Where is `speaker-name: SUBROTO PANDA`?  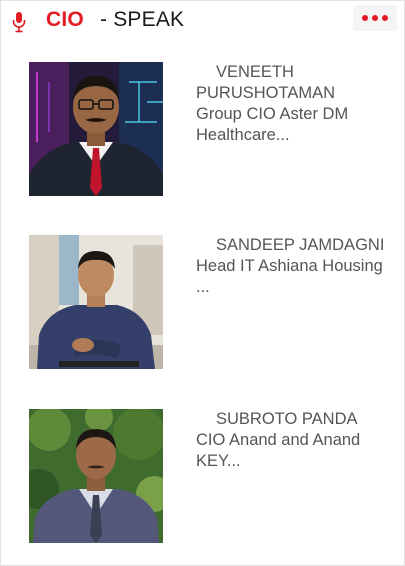 speaker-name: SUBROTO PANDA is located at coordinates (287, 419).